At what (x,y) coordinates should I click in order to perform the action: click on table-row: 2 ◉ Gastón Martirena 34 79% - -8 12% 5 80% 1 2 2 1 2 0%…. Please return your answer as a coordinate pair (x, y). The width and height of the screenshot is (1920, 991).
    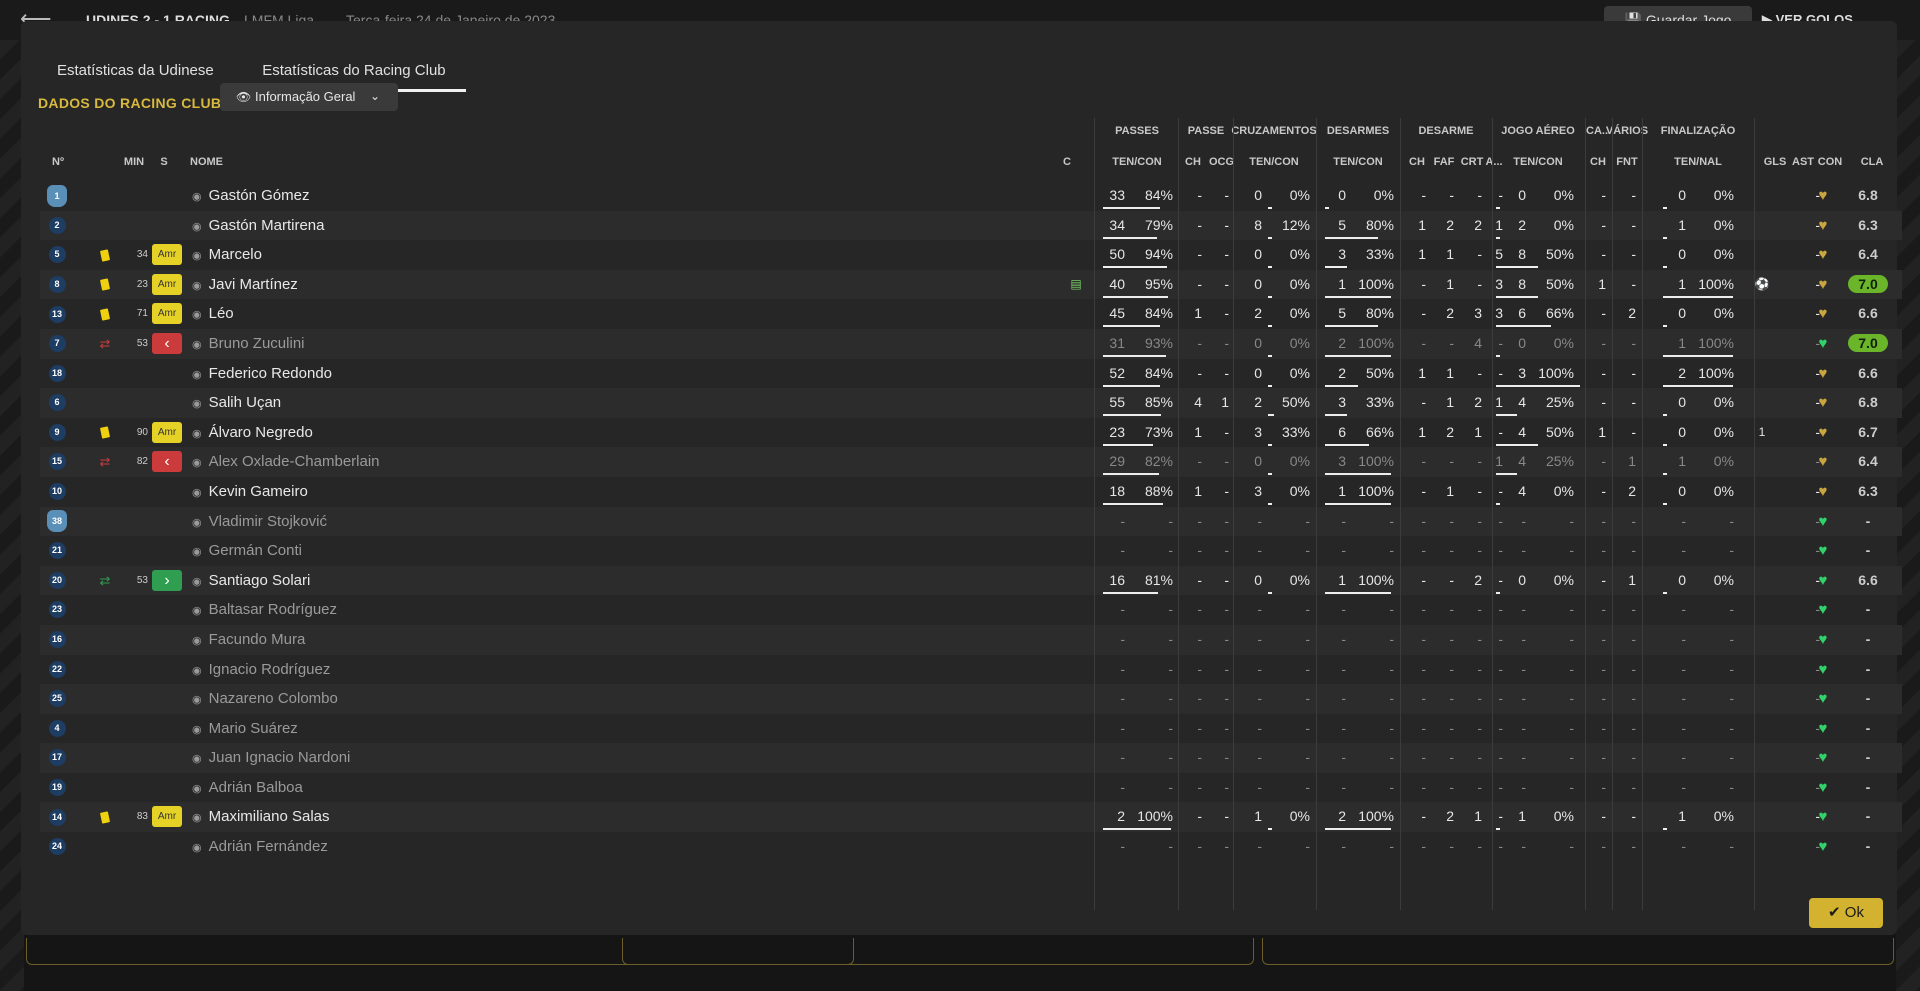
    Looking at the image, I should click on (971, 226).